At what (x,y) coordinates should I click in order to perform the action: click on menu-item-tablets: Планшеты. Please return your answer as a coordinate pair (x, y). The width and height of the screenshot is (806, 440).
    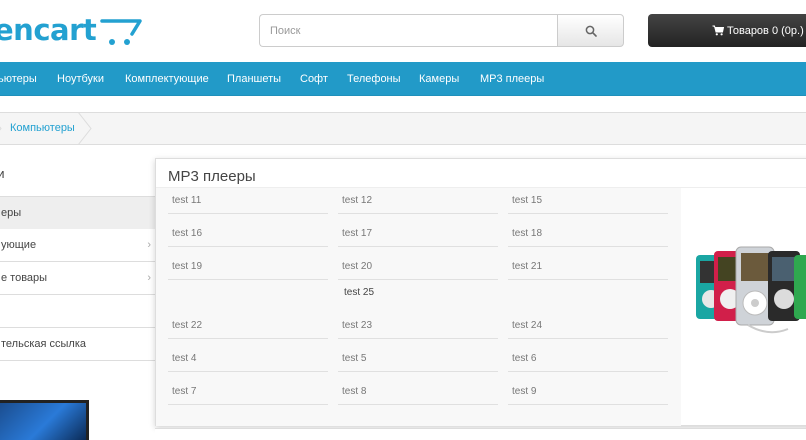
    Looking at the image, I should click on (254, 79).